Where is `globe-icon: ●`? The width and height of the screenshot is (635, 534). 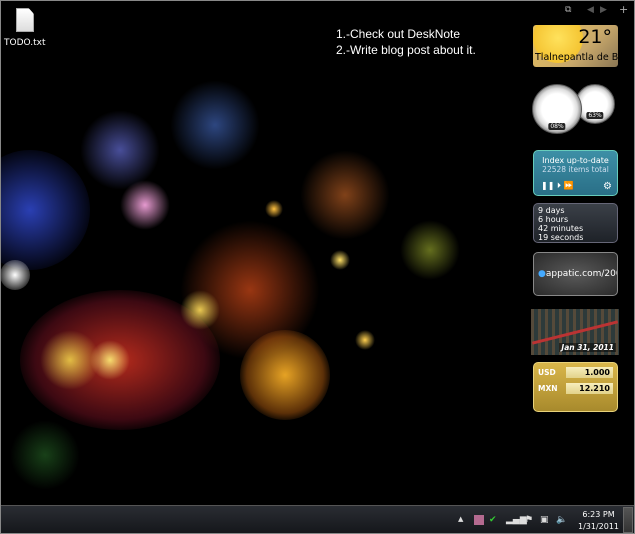 globe-icon: ● is located at coordinates (542, 274).